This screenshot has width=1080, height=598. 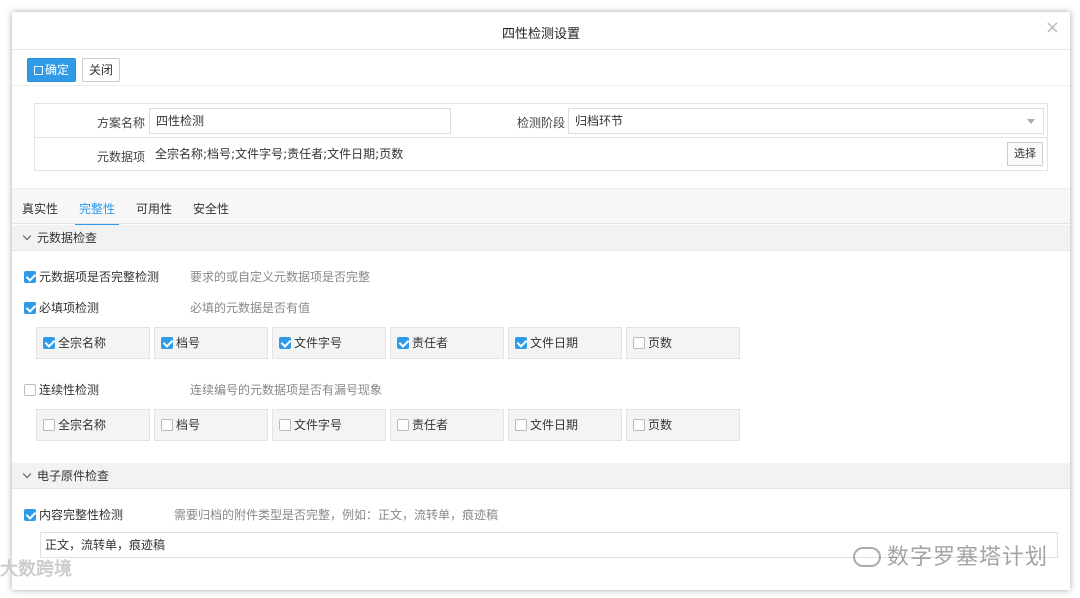 What do you see at coordinates (69, 308) in the screenshot?
I see `check-label: 必填项检测` at bounding box center [69, 308].